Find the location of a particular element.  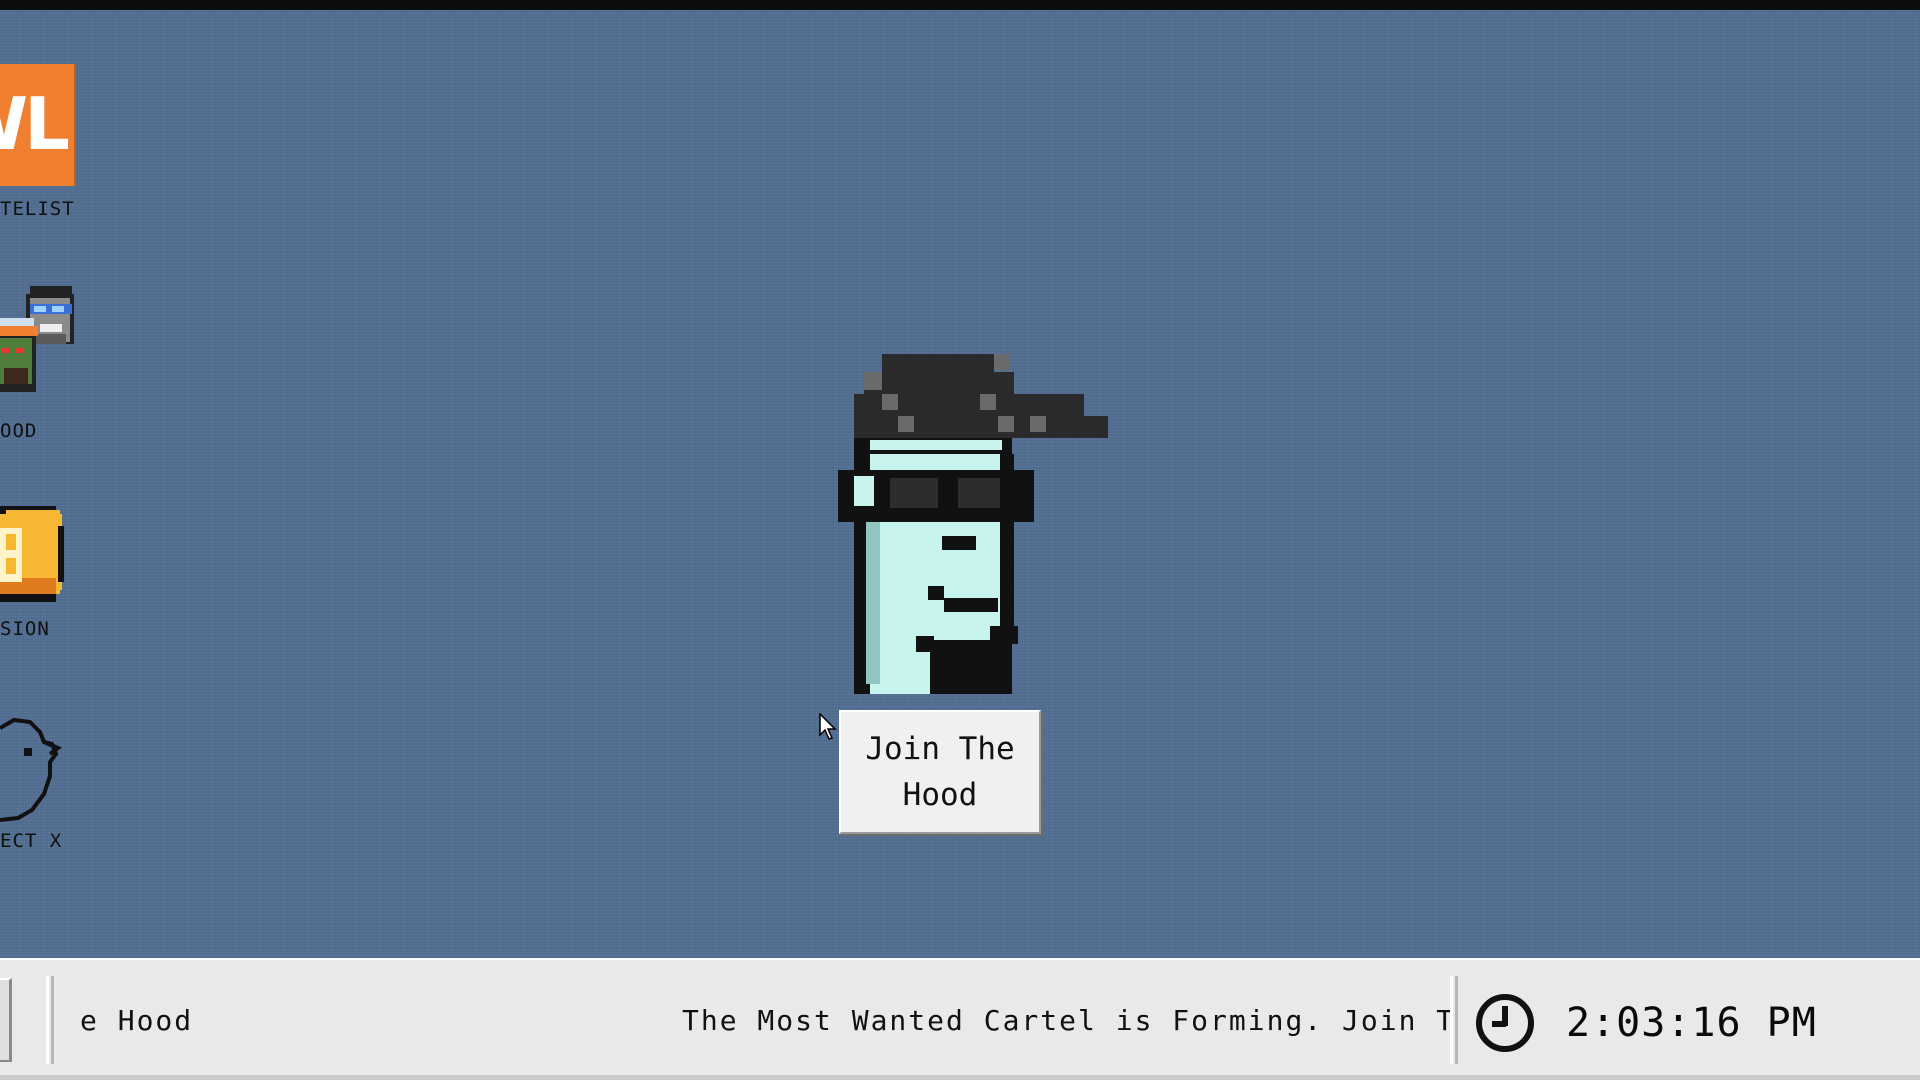

whitelist-icon: WL is located at coordinates (38, 125).